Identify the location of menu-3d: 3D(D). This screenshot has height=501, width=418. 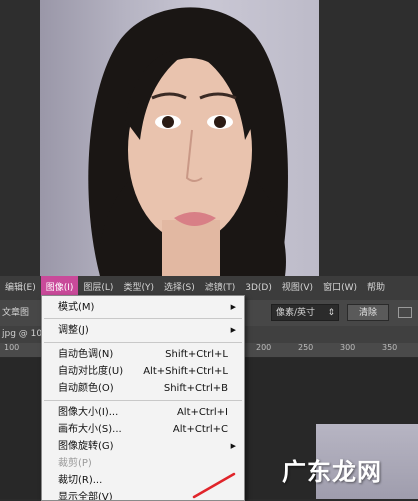
(258, 288).